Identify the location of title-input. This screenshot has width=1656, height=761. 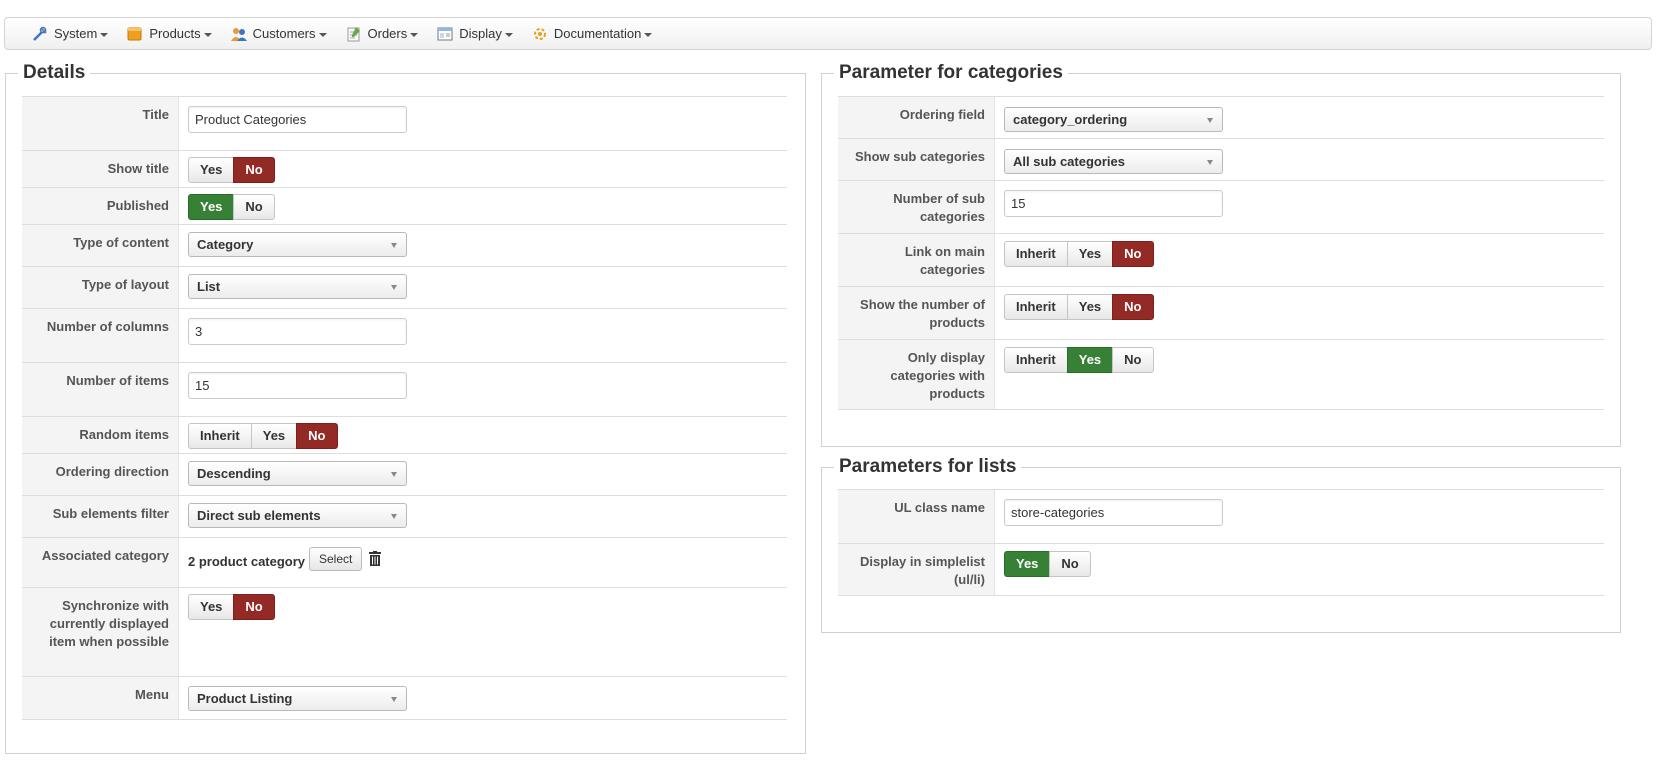
(297, 119).